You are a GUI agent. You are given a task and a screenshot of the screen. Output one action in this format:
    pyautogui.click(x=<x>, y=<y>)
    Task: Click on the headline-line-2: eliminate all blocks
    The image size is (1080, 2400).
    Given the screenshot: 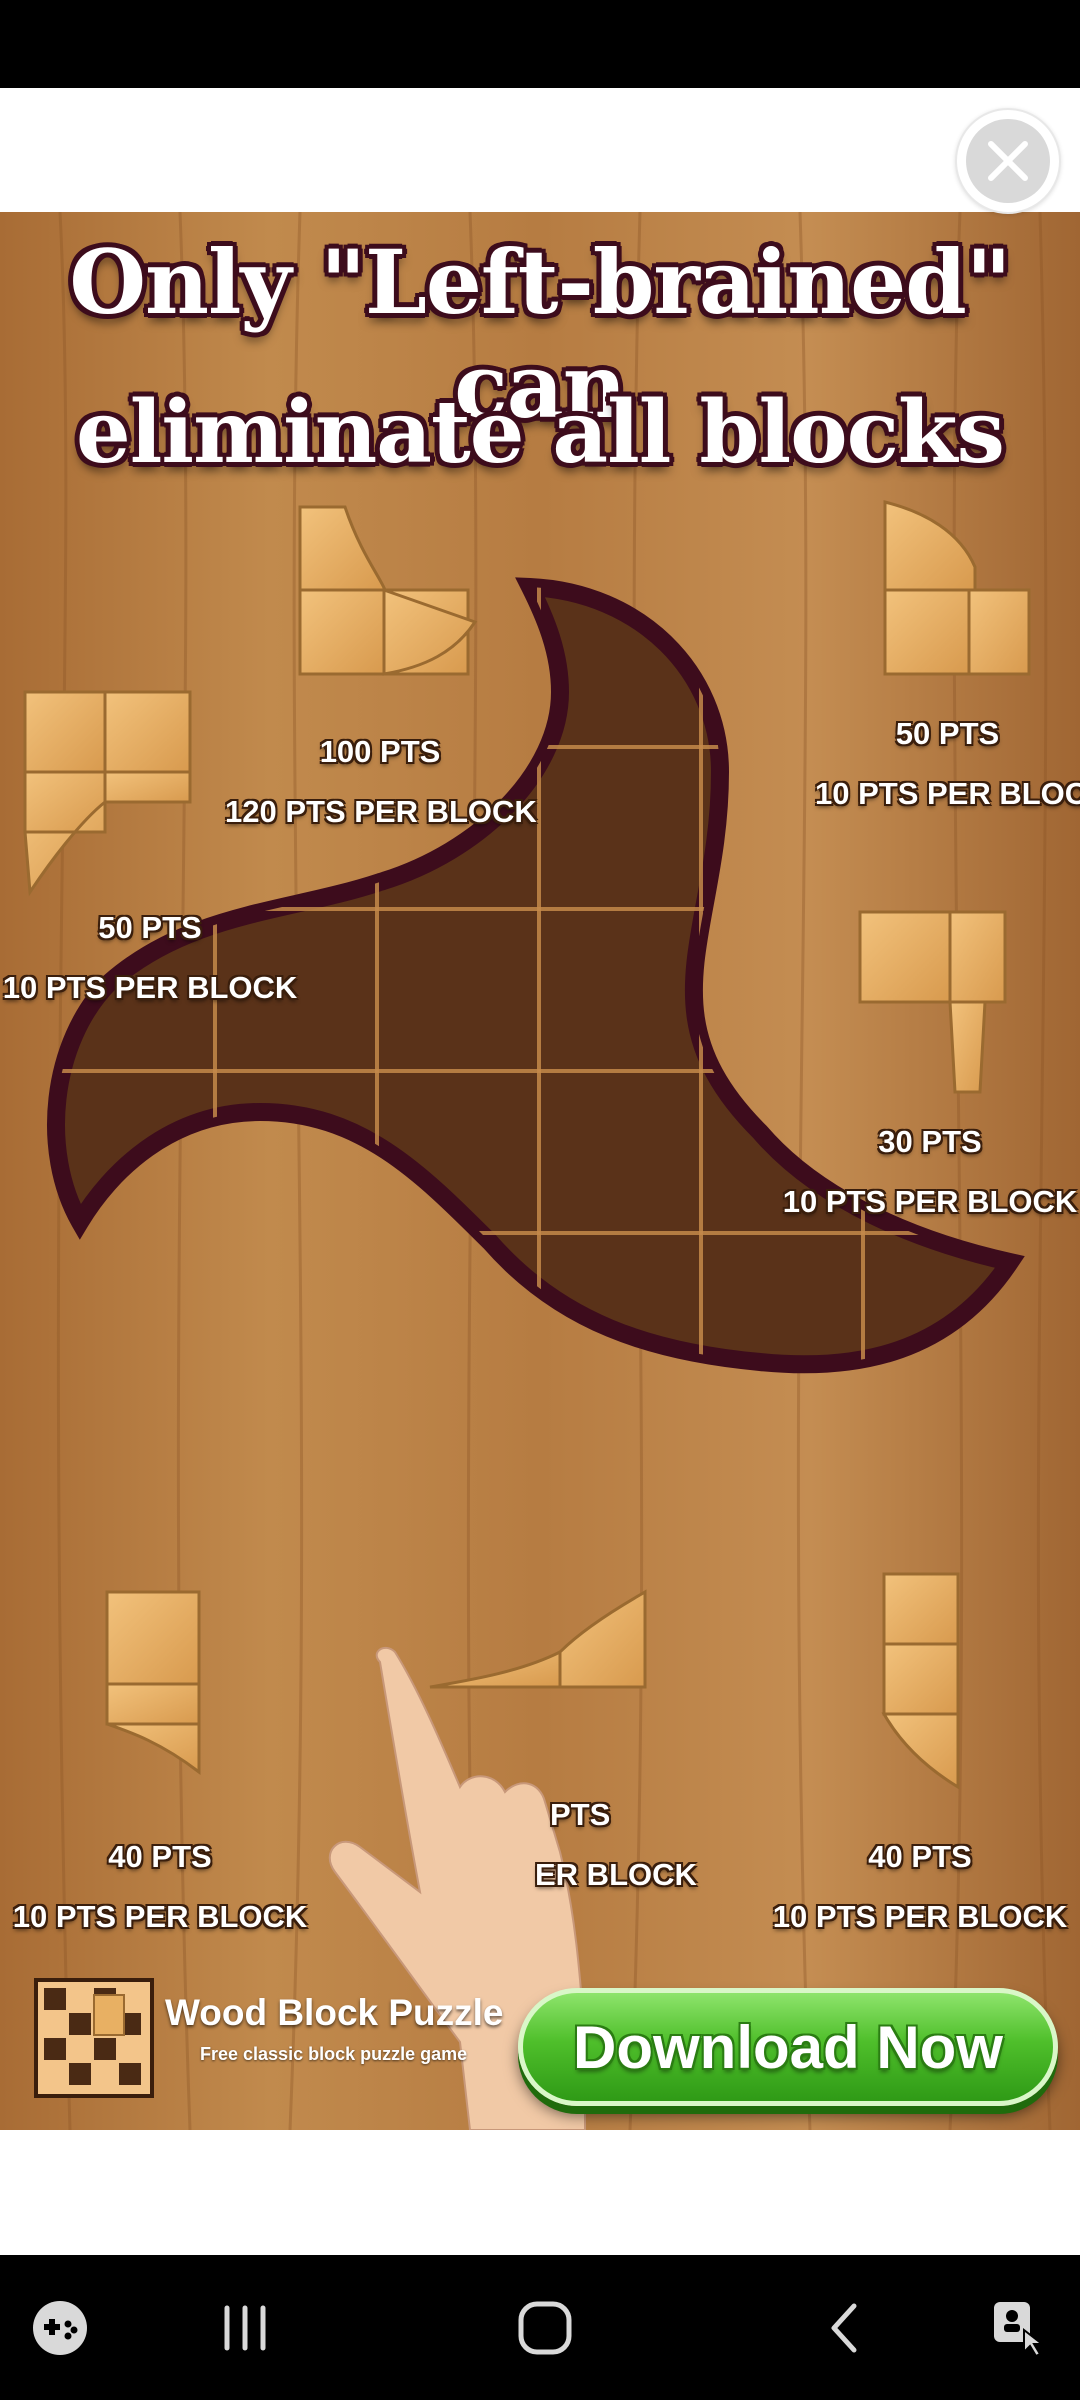 What is the action you would take?
    pyautogui.click(x=540, y=432)
    